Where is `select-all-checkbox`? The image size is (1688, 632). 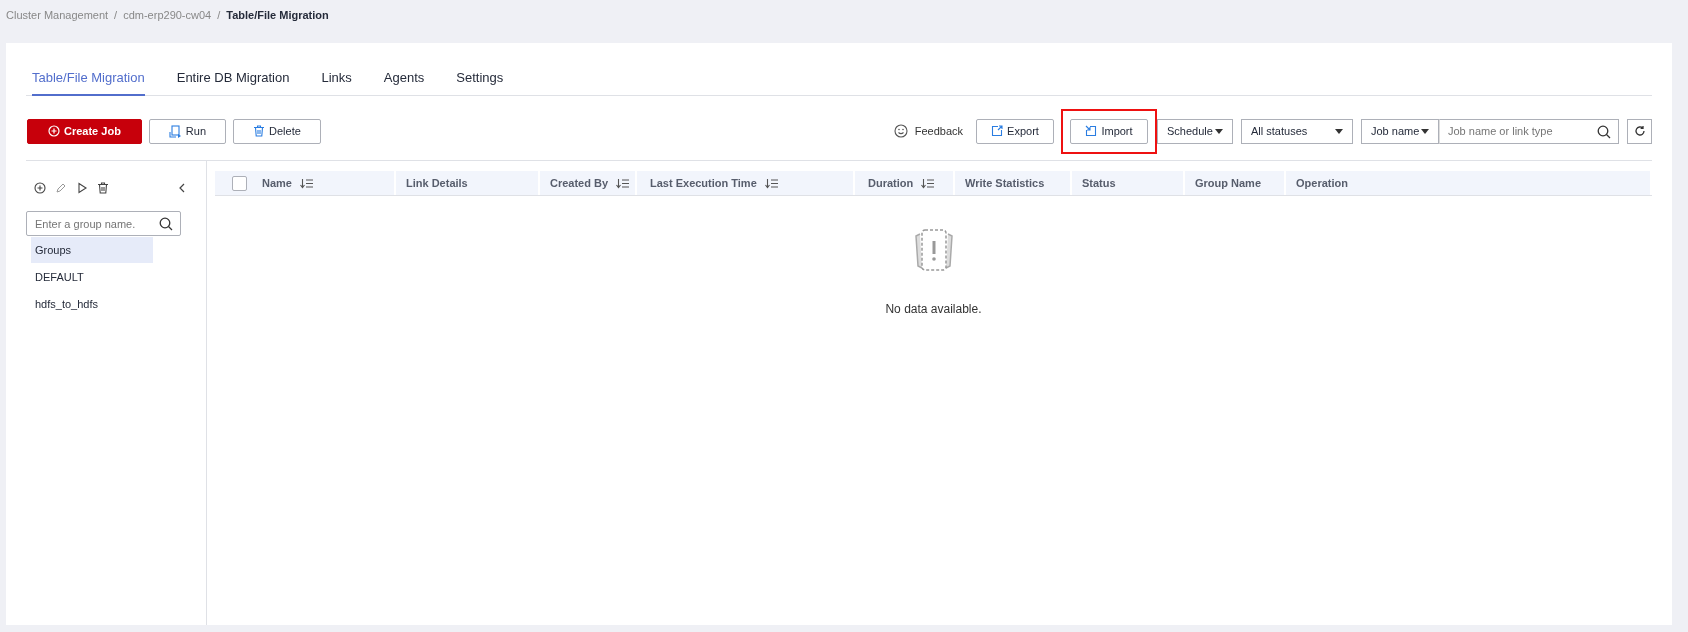
select-all-checkbox is located at coordinates (239, 183).